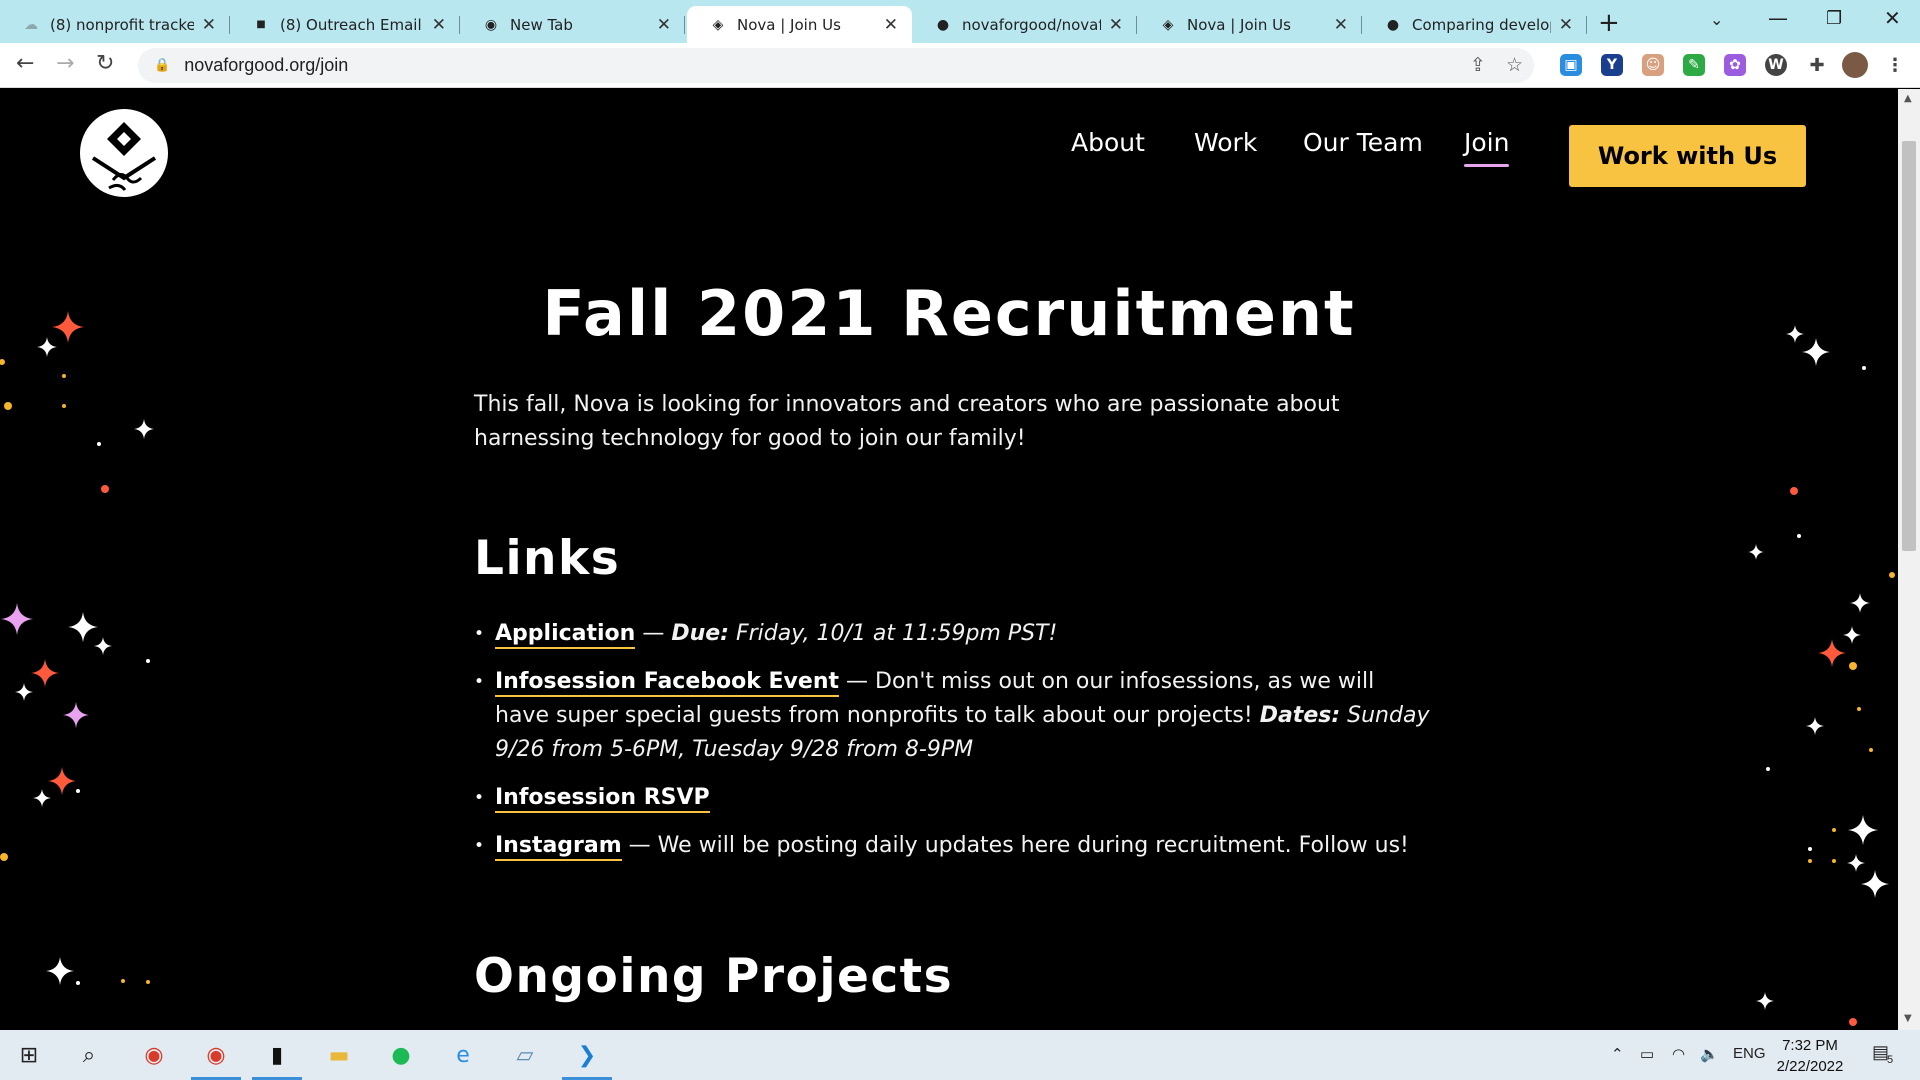 This screenshot has width=1920, height=1080. What do you see at coordinates (718, 24) in the screenshot?
I see `nova-icon: ◈` at bounding box center [718, 24].